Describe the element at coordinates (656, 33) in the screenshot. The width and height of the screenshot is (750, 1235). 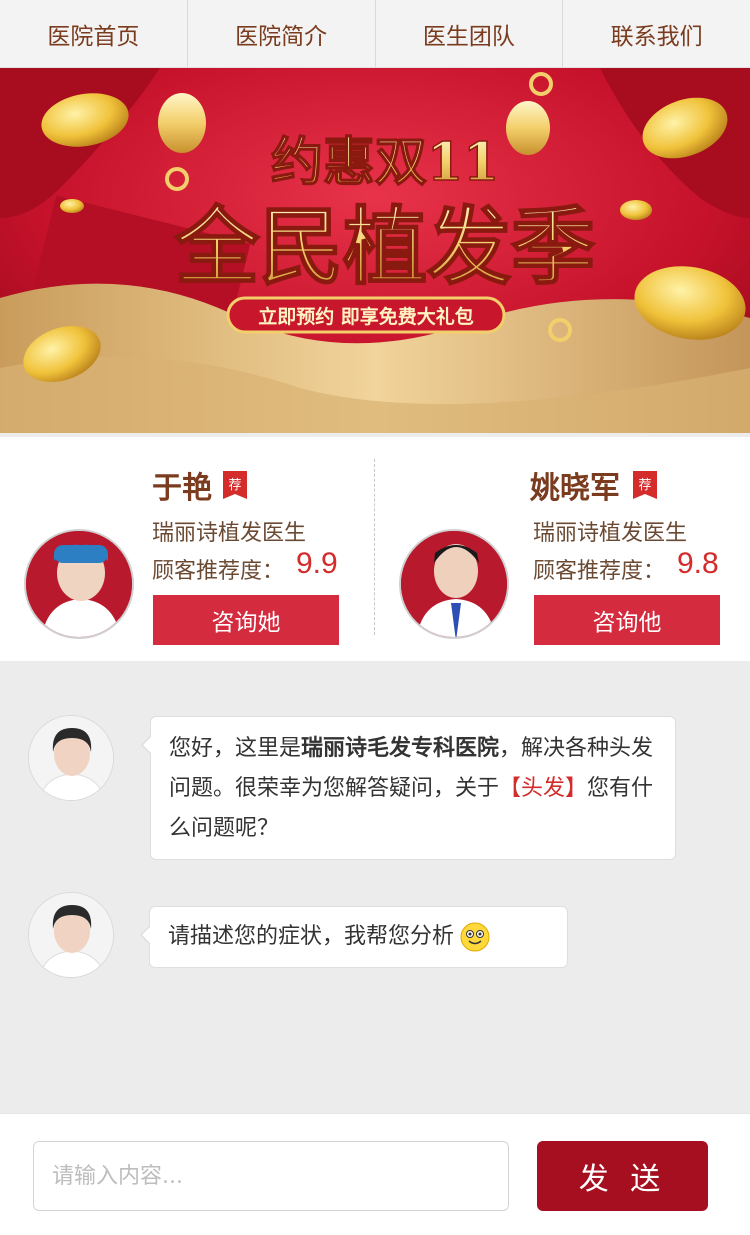
I see `nav-contact: 联系我们` at that location.